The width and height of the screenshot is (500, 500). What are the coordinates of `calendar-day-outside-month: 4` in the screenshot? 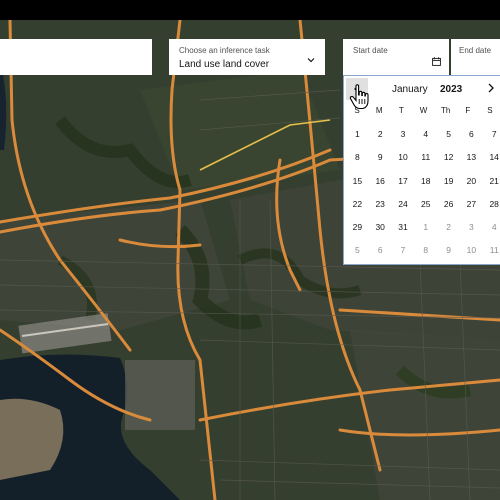 It's located at (491, 230).